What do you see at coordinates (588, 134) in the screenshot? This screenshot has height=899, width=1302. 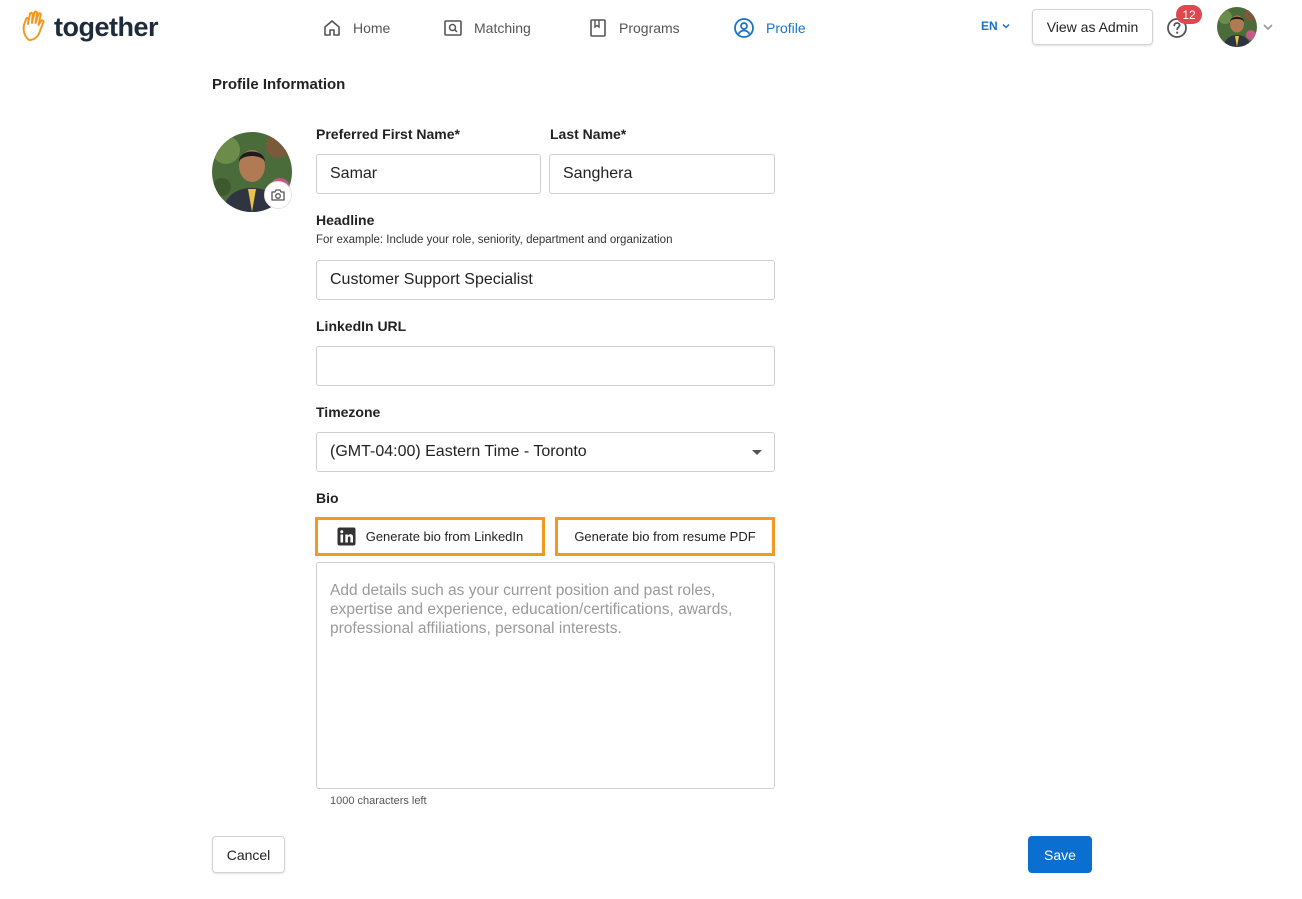 I see `last-name-label: Last Name*` at bounding box center [588, 134].